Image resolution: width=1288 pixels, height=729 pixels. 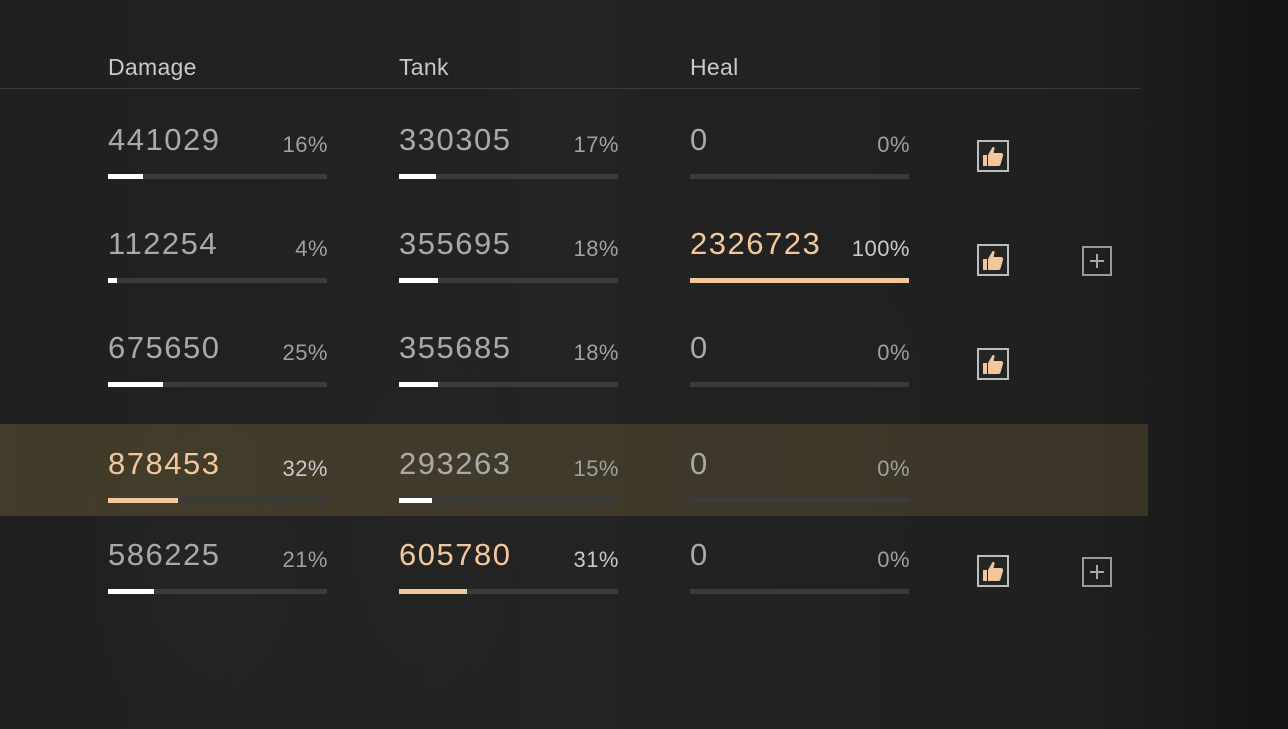 What do you see at coordinates (880, 248) in the screenshot?
I see `heal-percent: 100%` at bounding box center [880, 248].